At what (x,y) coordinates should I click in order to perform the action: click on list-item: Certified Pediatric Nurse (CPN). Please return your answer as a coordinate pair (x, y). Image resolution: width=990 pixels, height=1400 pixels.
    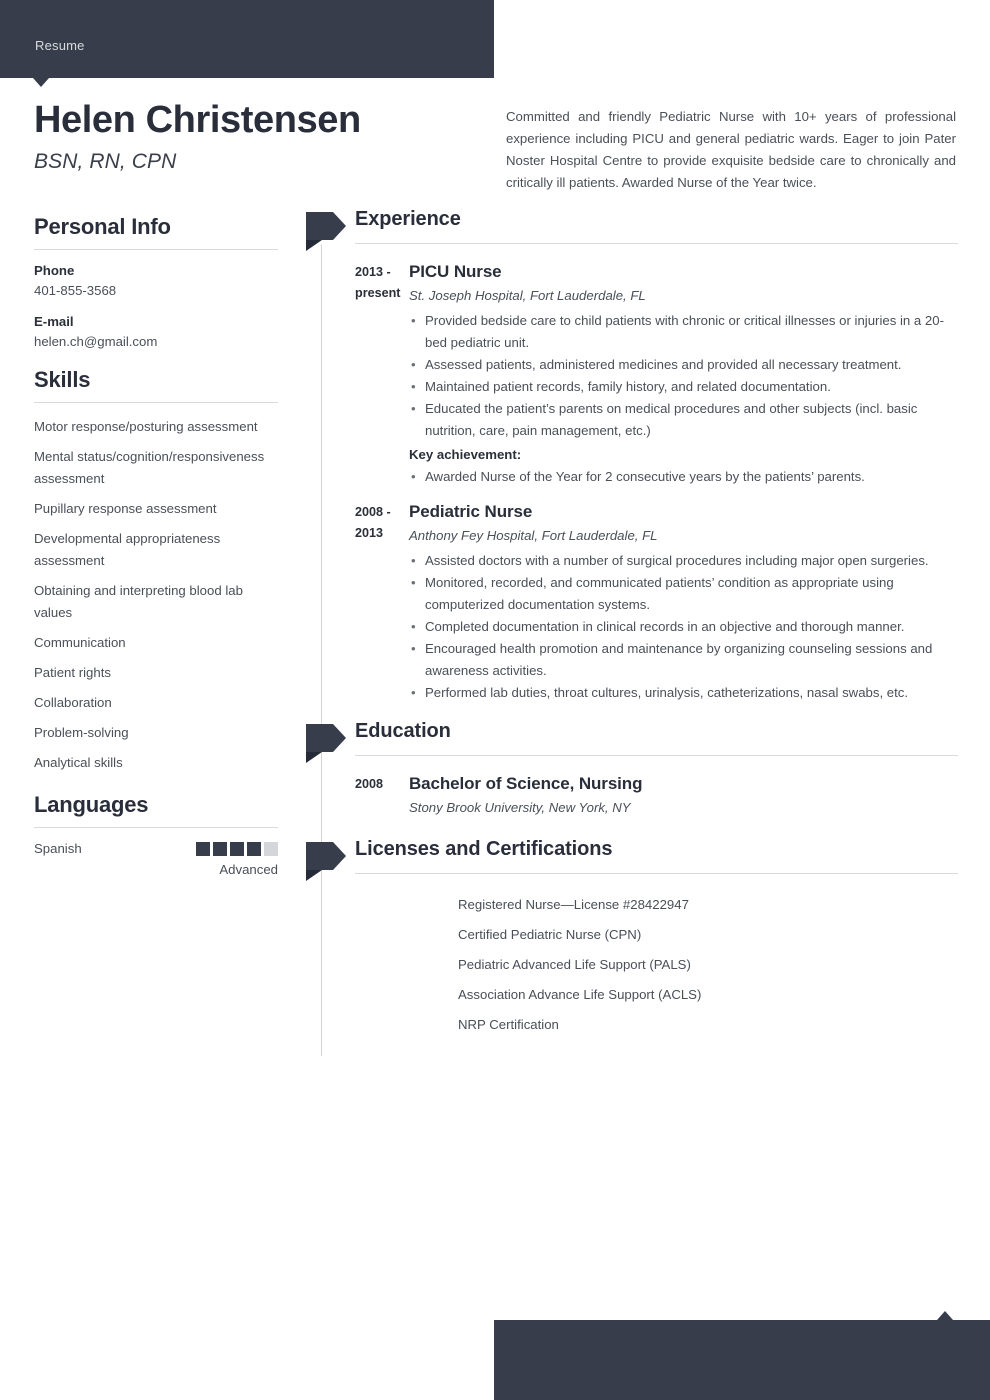
    Looking at the image, I should click on (550, 934).